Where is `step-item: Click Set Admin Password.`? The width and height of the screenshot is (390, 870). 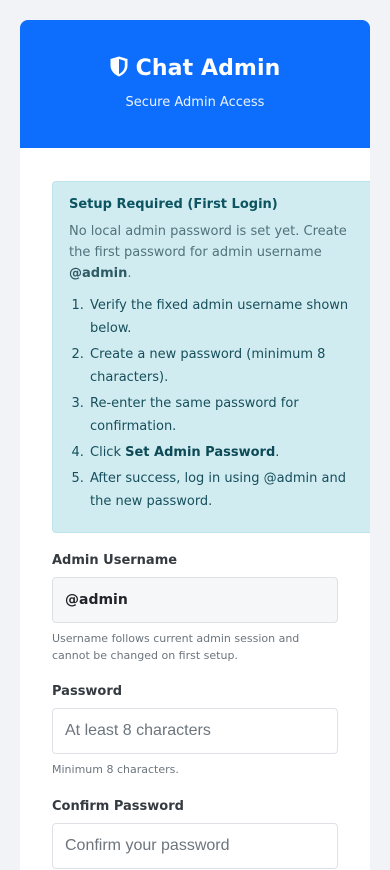 step-item: Click Set Admin Password. is located at coordinates (229, 452).